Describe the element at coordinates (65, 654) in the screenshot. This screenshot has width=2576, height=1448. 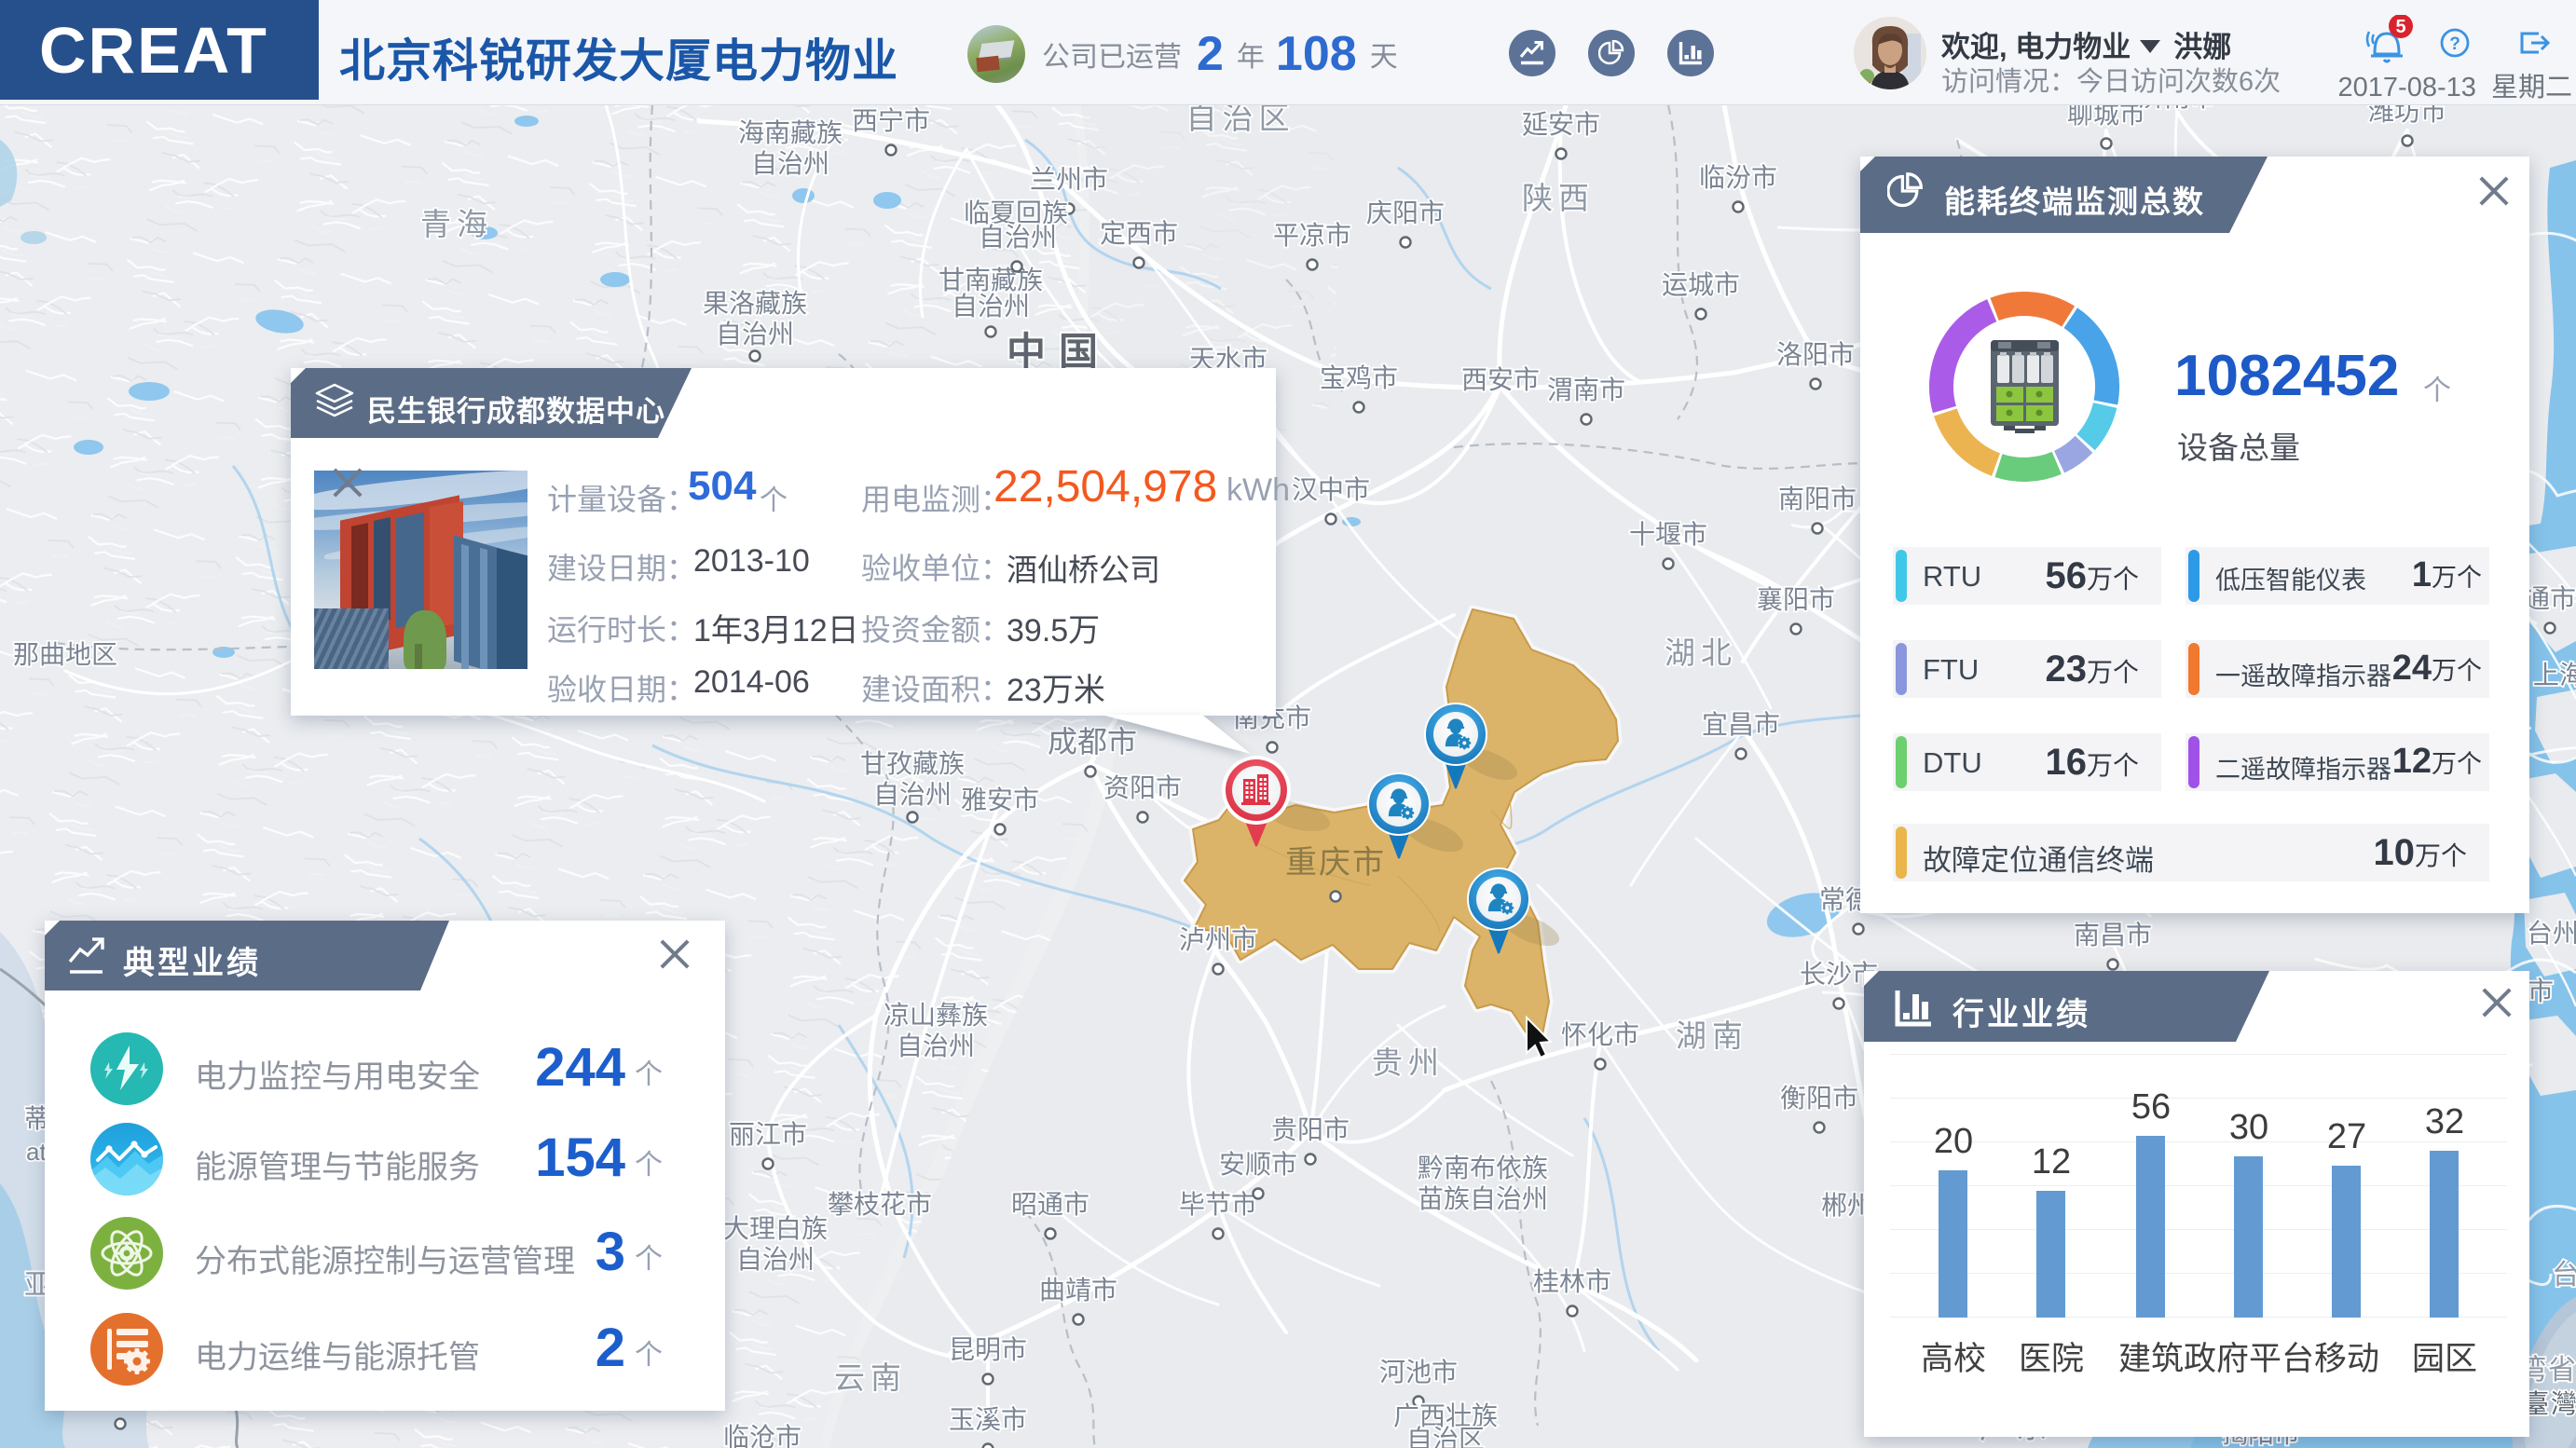
I see `svg-text: 那曲地区` at that location.